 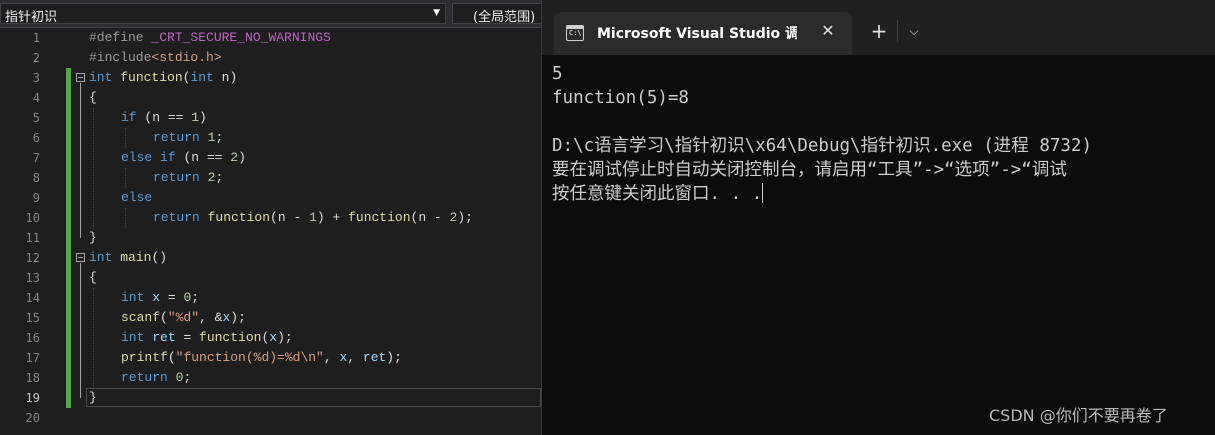 What do you see at coordinates (207, 337) in the screenshot?
I see `code-text: int ret = function(x);` at bounding box center [207, 337].